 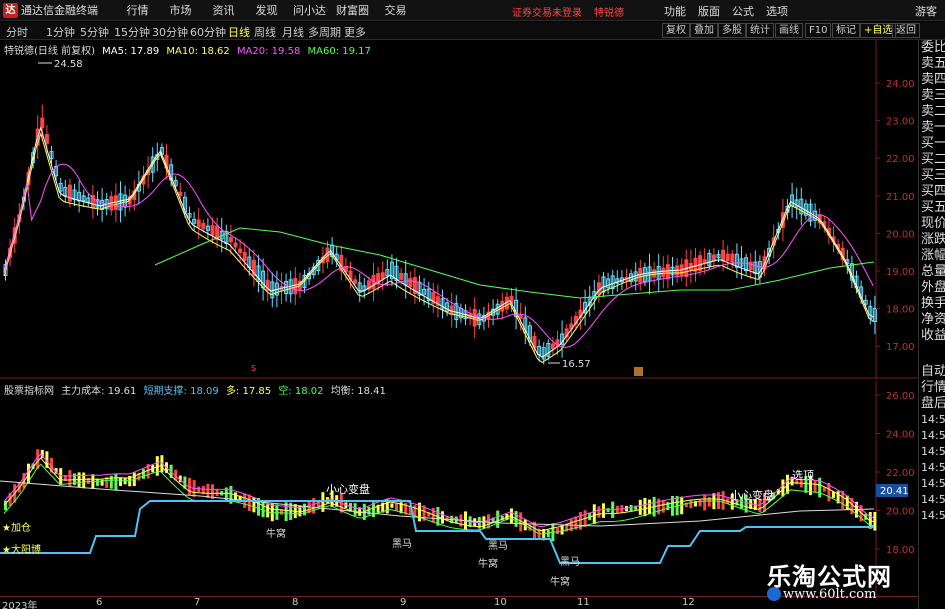 What do you see at coordinates (704, 30) in the screenshot?
I see `overlay-button: 叠加` at bounding box center [704, 30].